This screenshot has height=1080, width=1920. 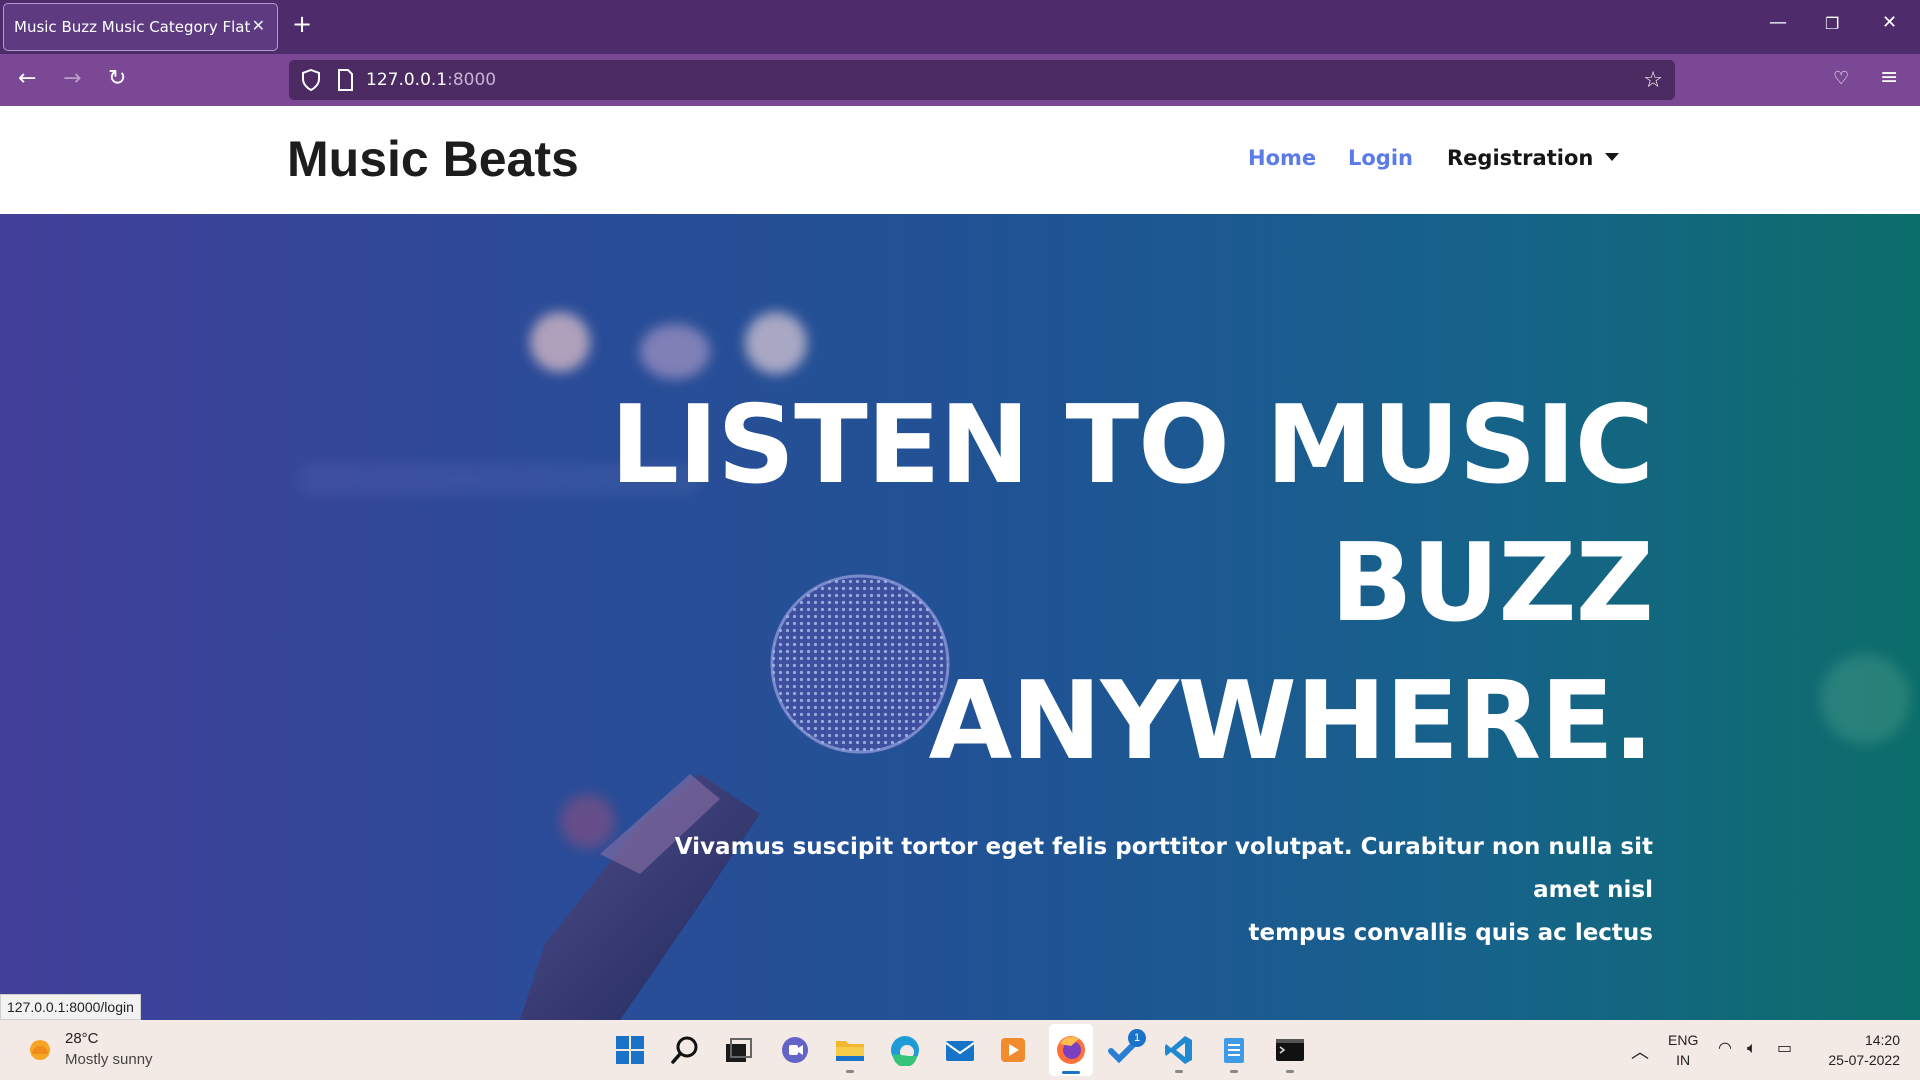 I want to click on reload-icon: ↻, so click(x=117, y=79).